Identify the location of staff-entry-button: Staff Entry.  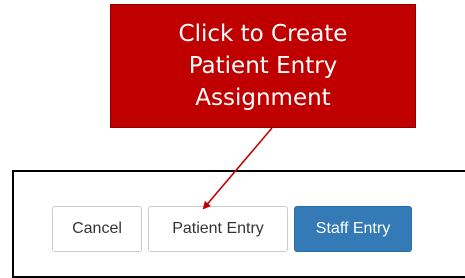
(353, 229).